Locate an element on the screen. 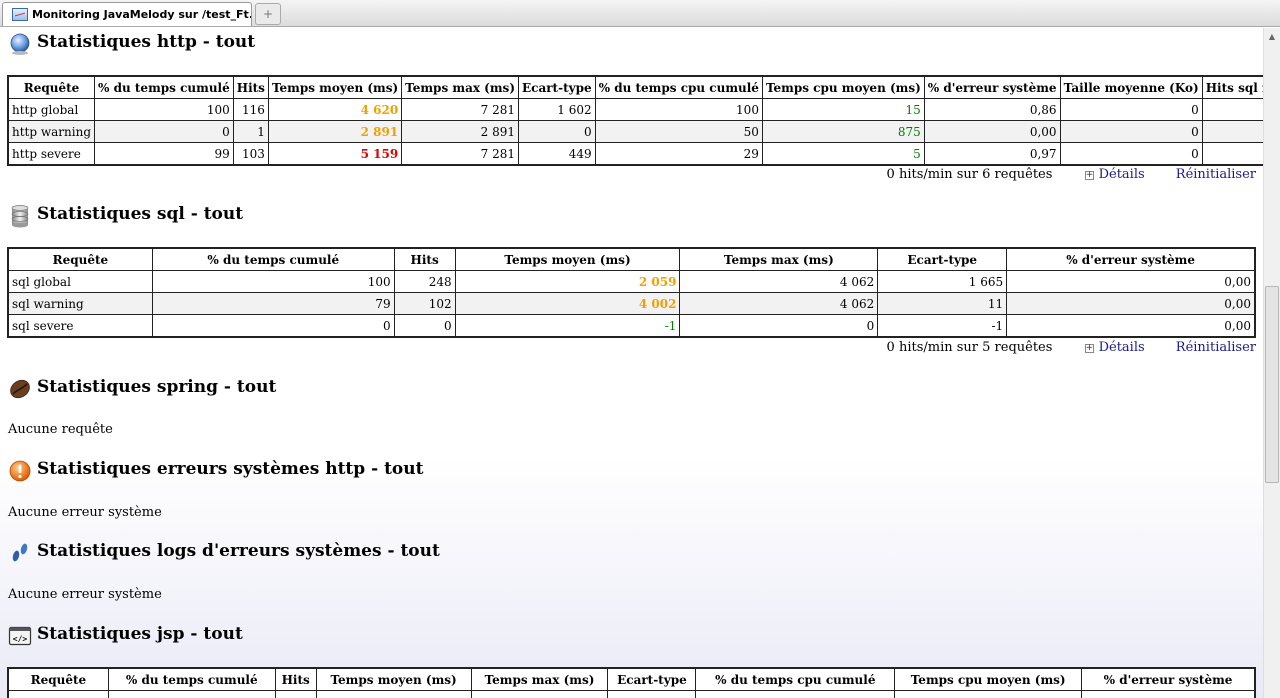 The image size is (1280, 698). new-tab-button: + is located at coordinates (268, 14).